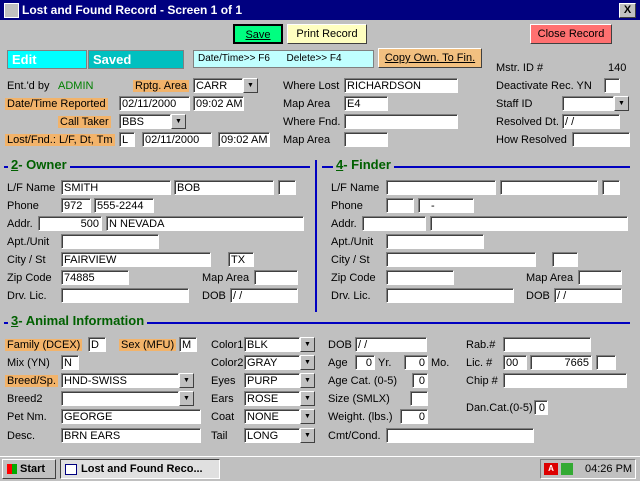  Describe the element at coordinates (272, 398) in the screenshot. I see `ears-field: ROSE` at that location.